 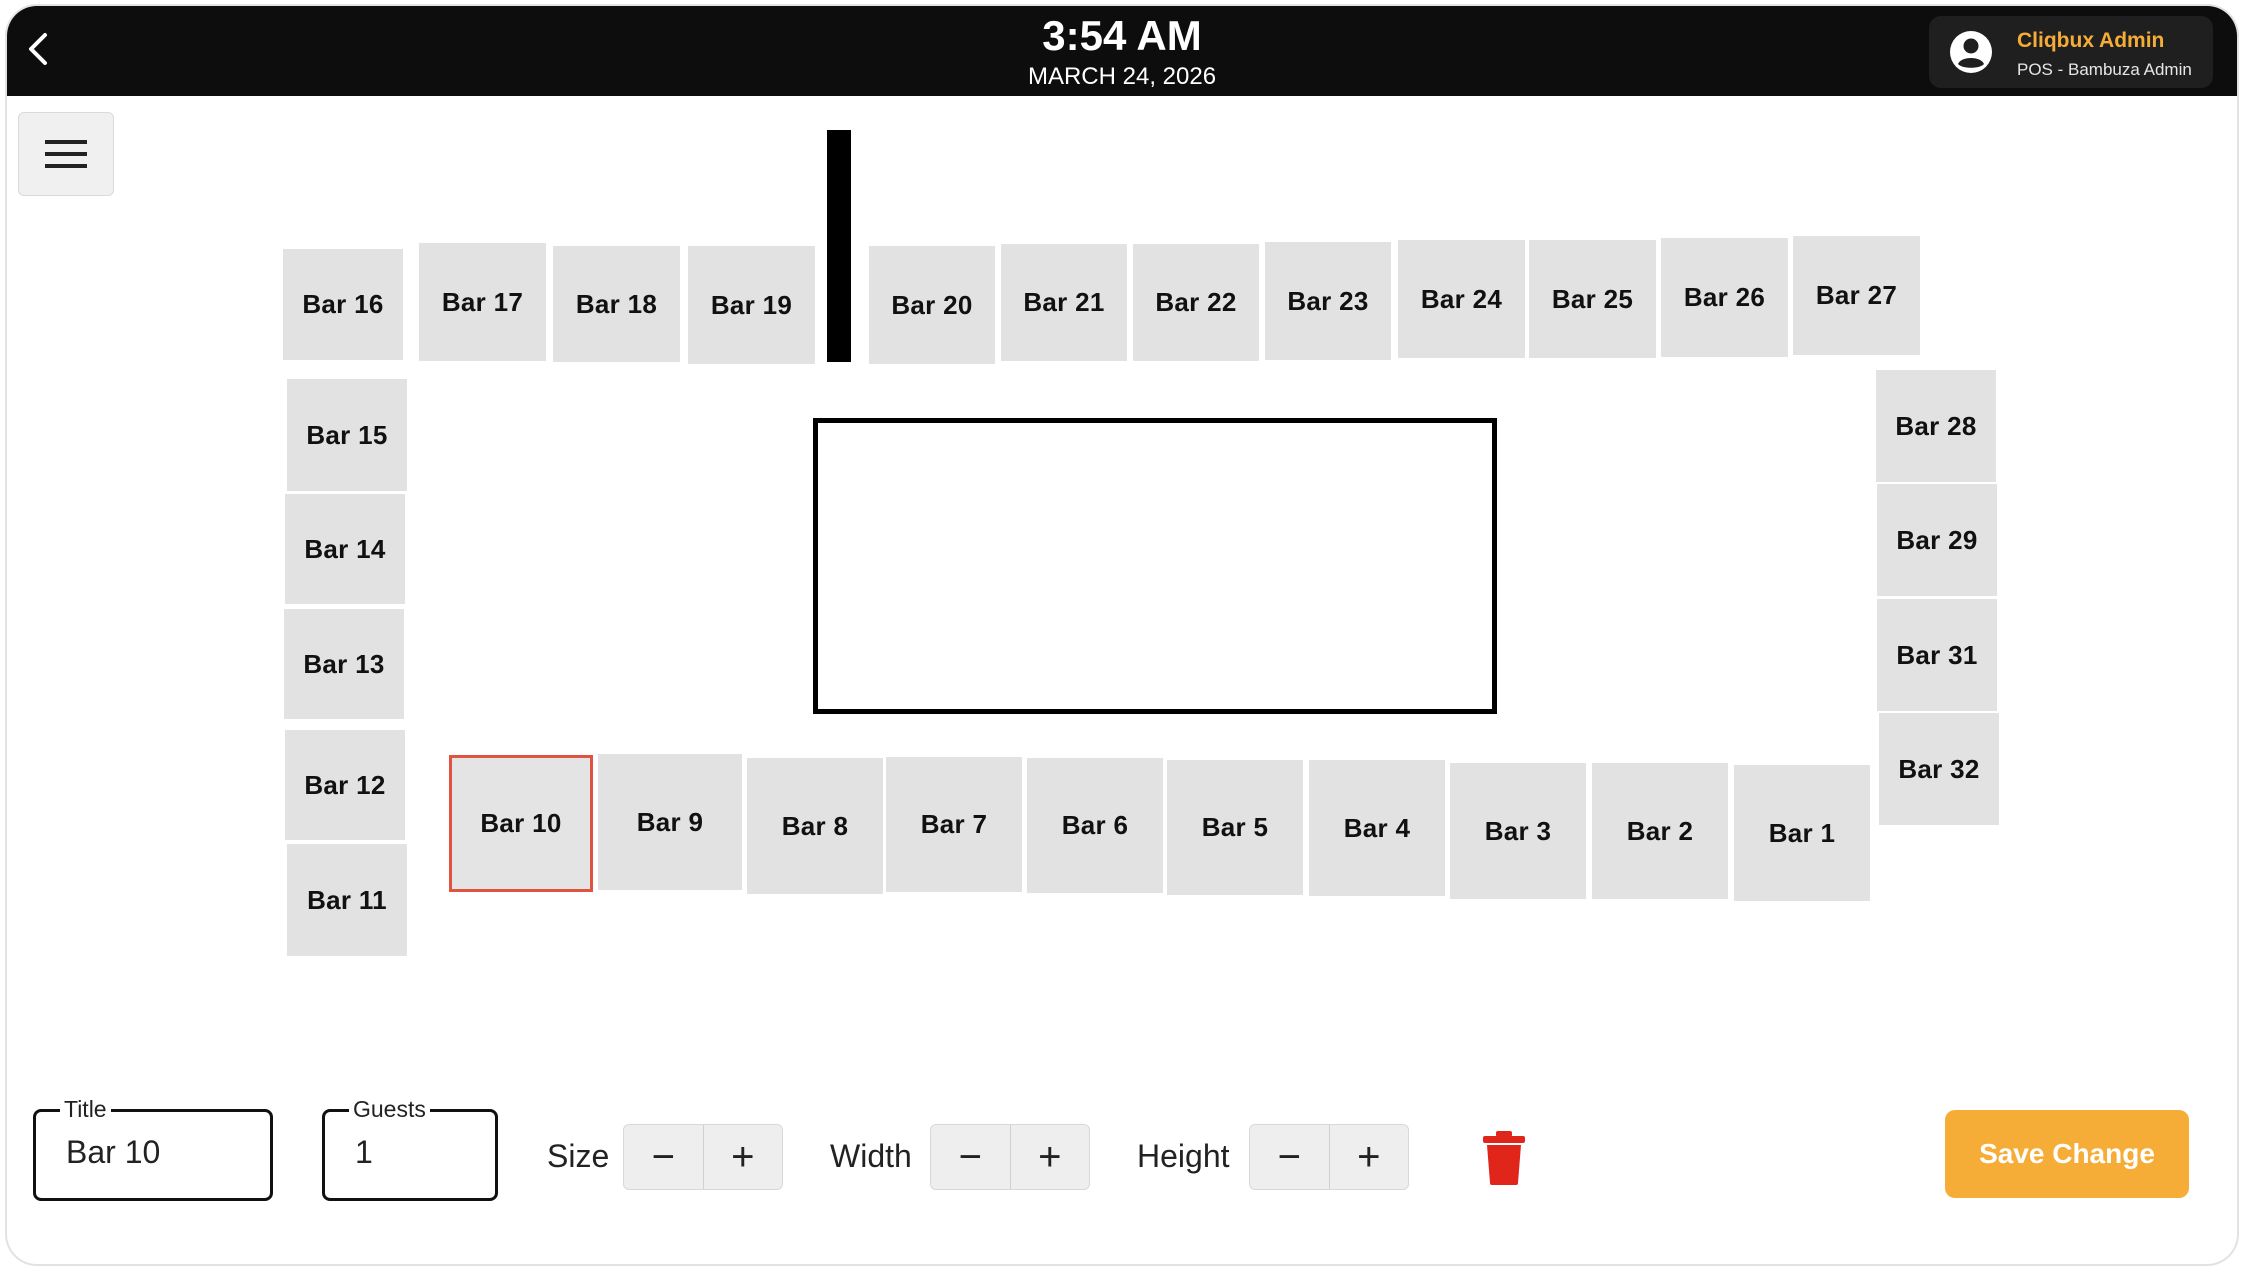 I want to click on title-field: Title, so click(x=153, y=1147).